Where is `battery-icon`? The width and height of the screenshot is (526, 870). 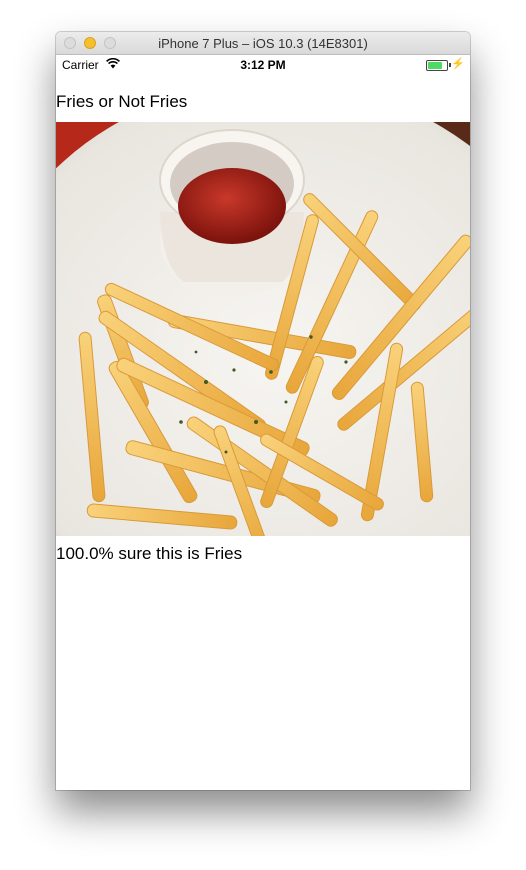 battery-icon is located at coordinates (437, 65).